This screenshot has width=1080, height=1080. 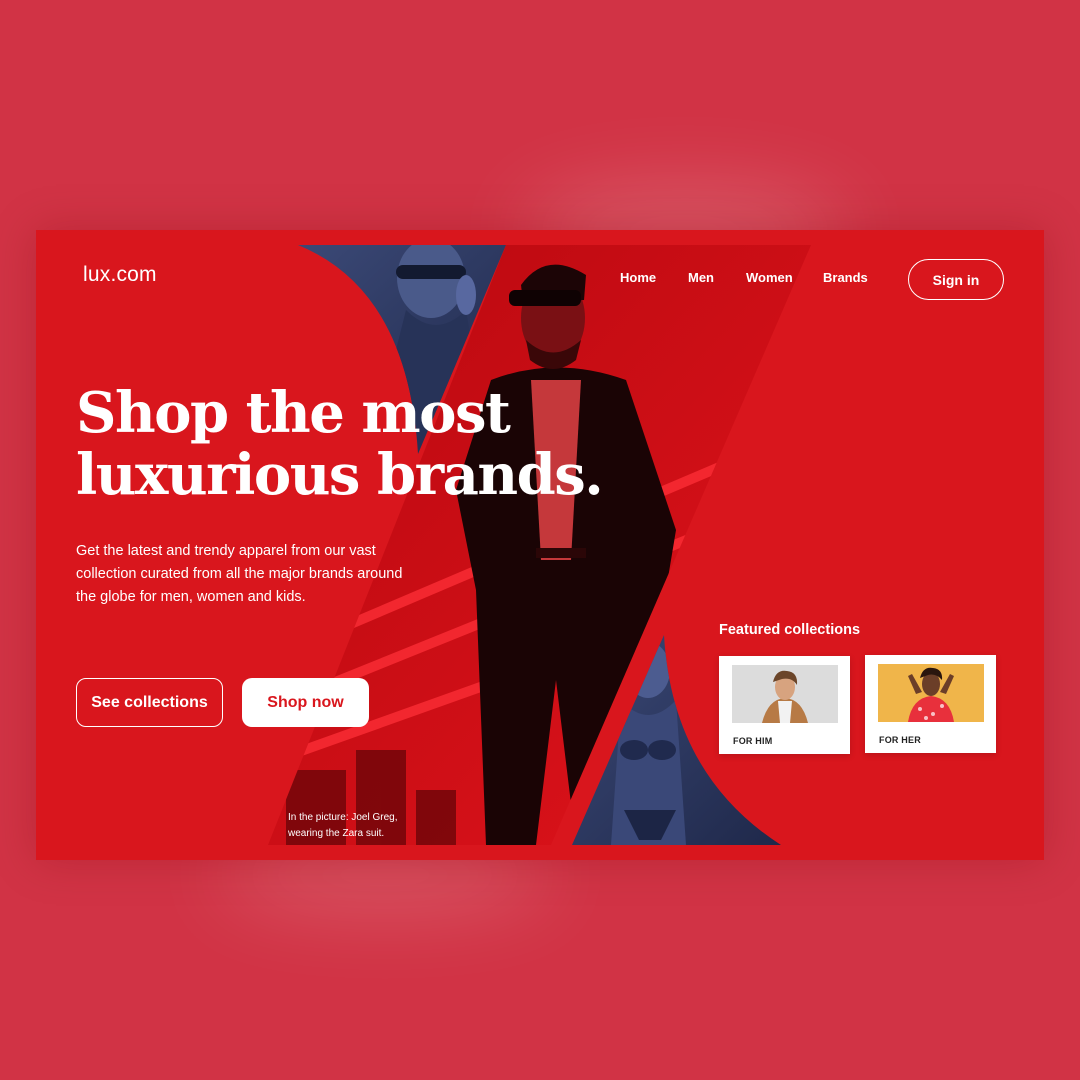 What do you see at coordinates (701, 277) in the screenshot?
I see `nav-item-men: Men` at bounding box center [701, 277].